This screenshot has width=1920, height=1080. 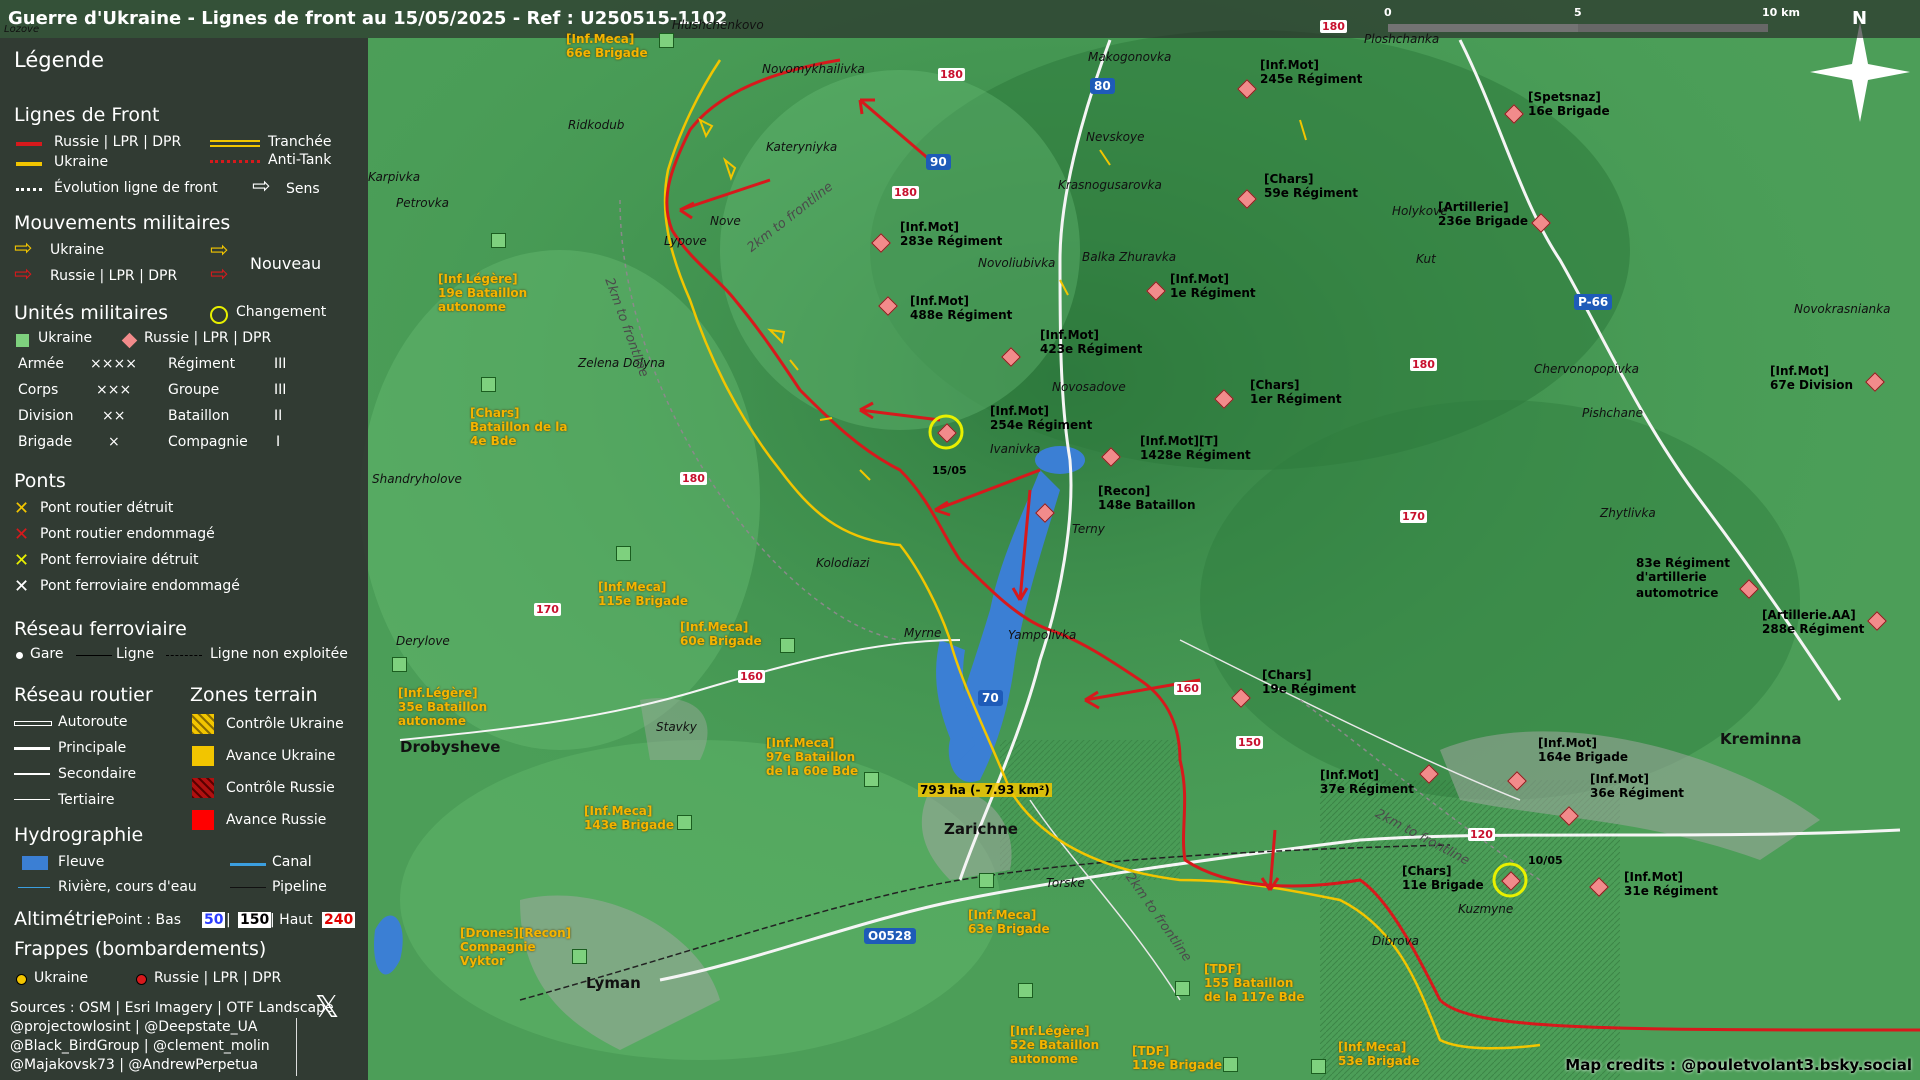 I want to click on place-label: Pishchane, so click(x=1612, y=413).